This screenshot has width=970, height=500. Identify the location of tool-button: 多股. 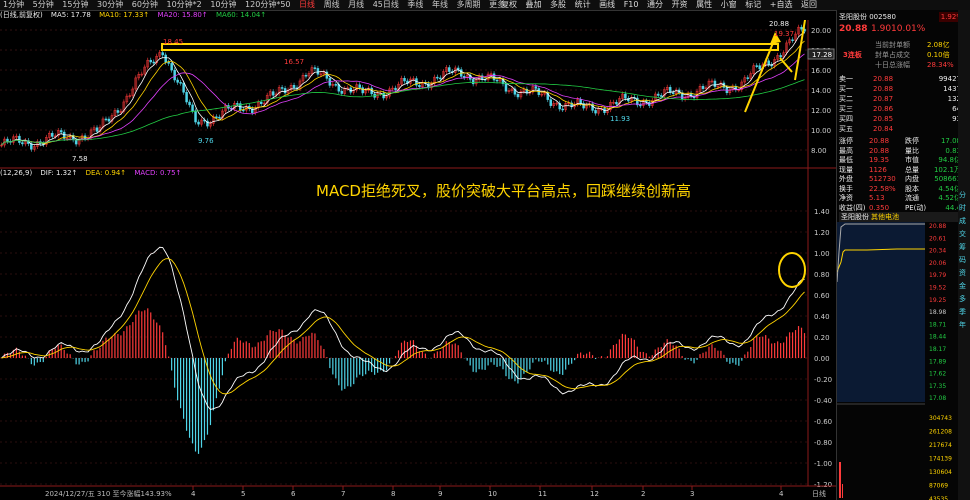
(558, 5).